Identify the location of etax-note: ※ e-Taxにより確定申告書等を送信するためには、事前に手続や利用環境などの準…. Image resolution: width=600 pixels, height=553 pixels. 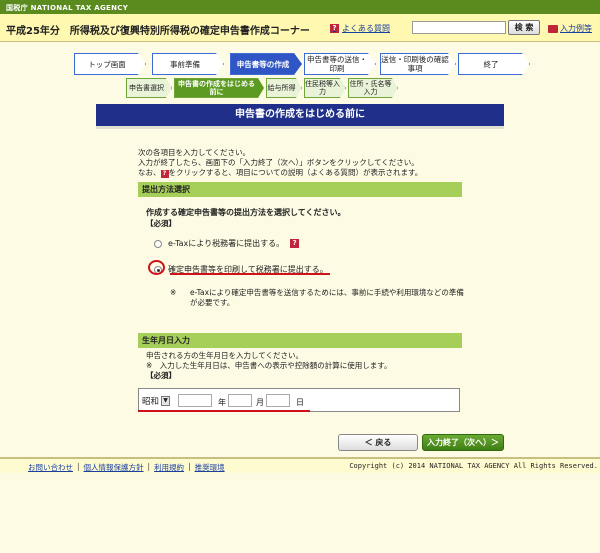
(318, 298).